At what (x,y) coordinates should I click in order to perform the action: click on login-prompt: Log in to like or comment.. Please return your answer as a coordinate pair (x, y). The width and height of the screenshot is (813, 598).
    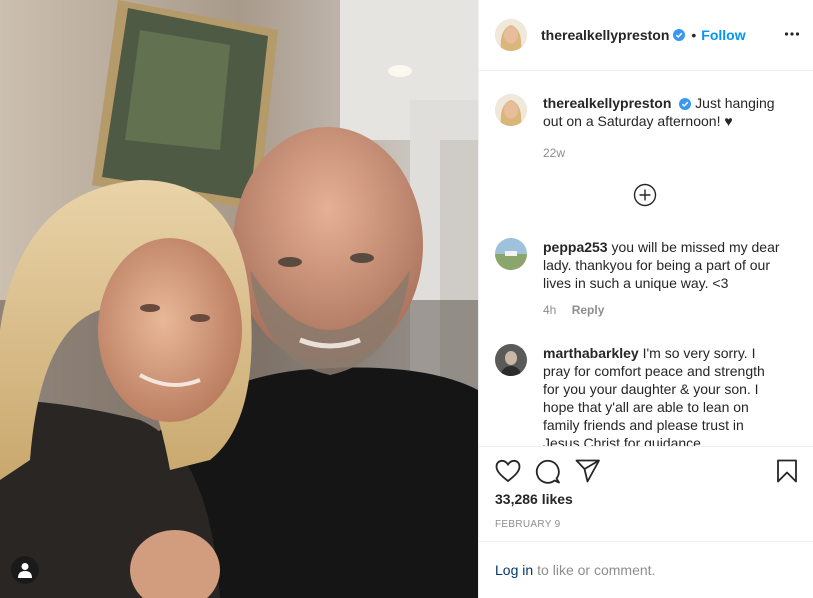
    Looking at the image, I should click on (646, 569).